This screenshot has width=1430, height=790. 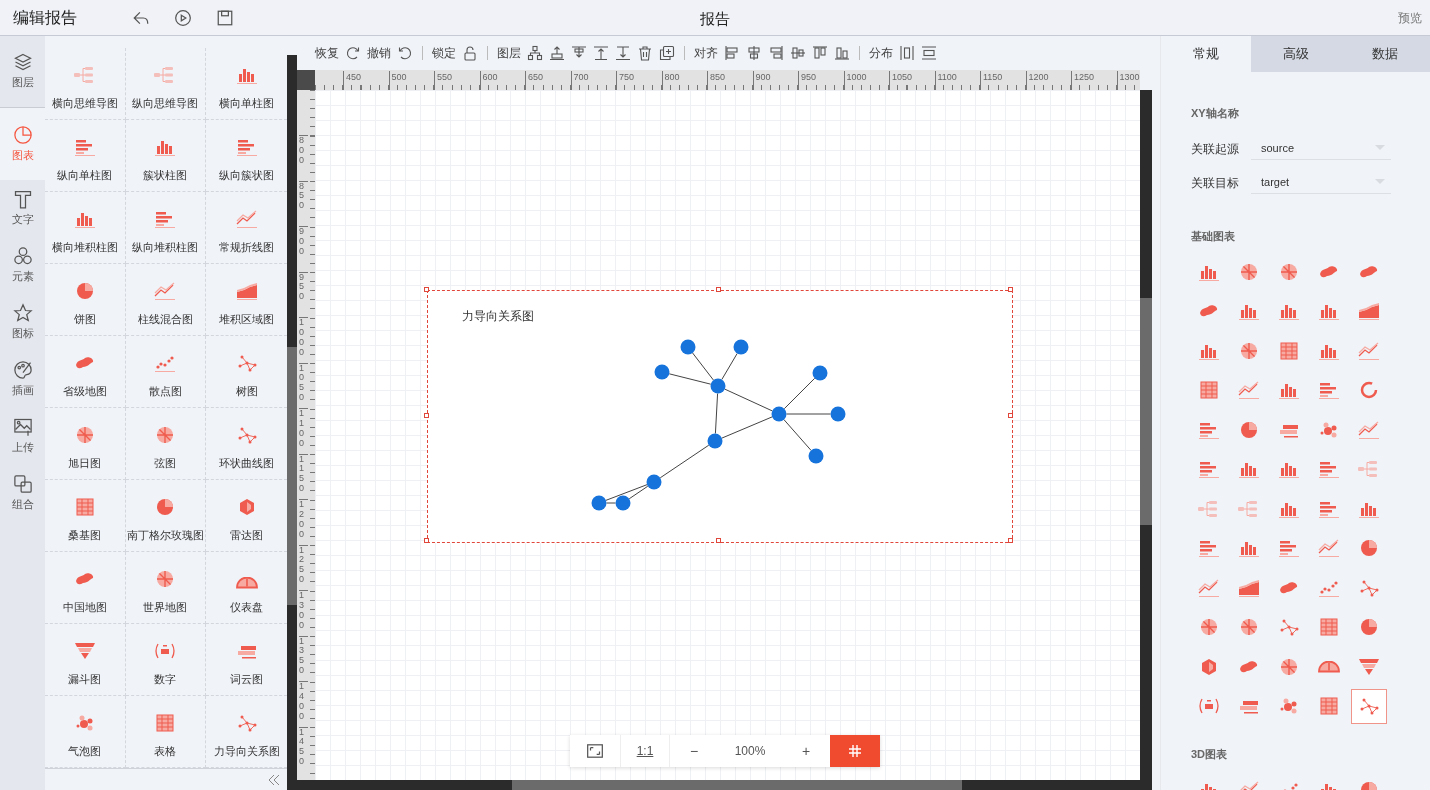 What do you see at coordinates (1410, 17) in the screenshot?
I see `preview-link: 预览` at bounding box center [1410, 17].